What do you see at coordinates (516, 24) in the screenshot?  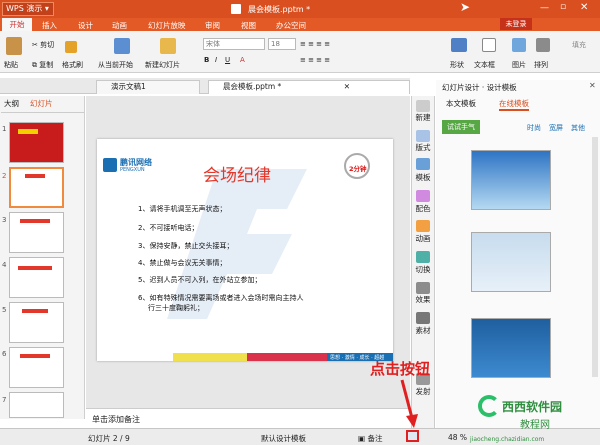 I see `login-button: 未登录` at bounding box center [516, 24].